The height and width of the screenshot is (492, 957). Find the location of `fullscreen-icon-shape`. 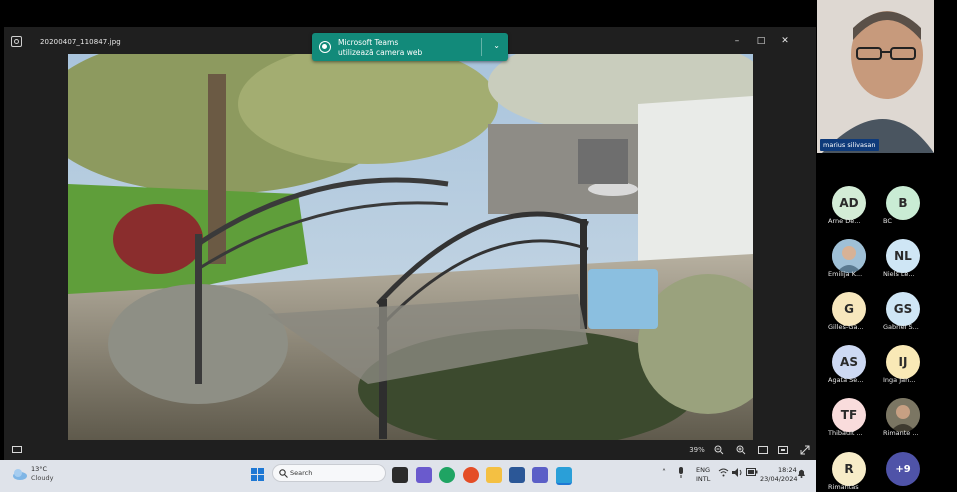

fullscreen-icon-shape is located at coordinates (805, 450).